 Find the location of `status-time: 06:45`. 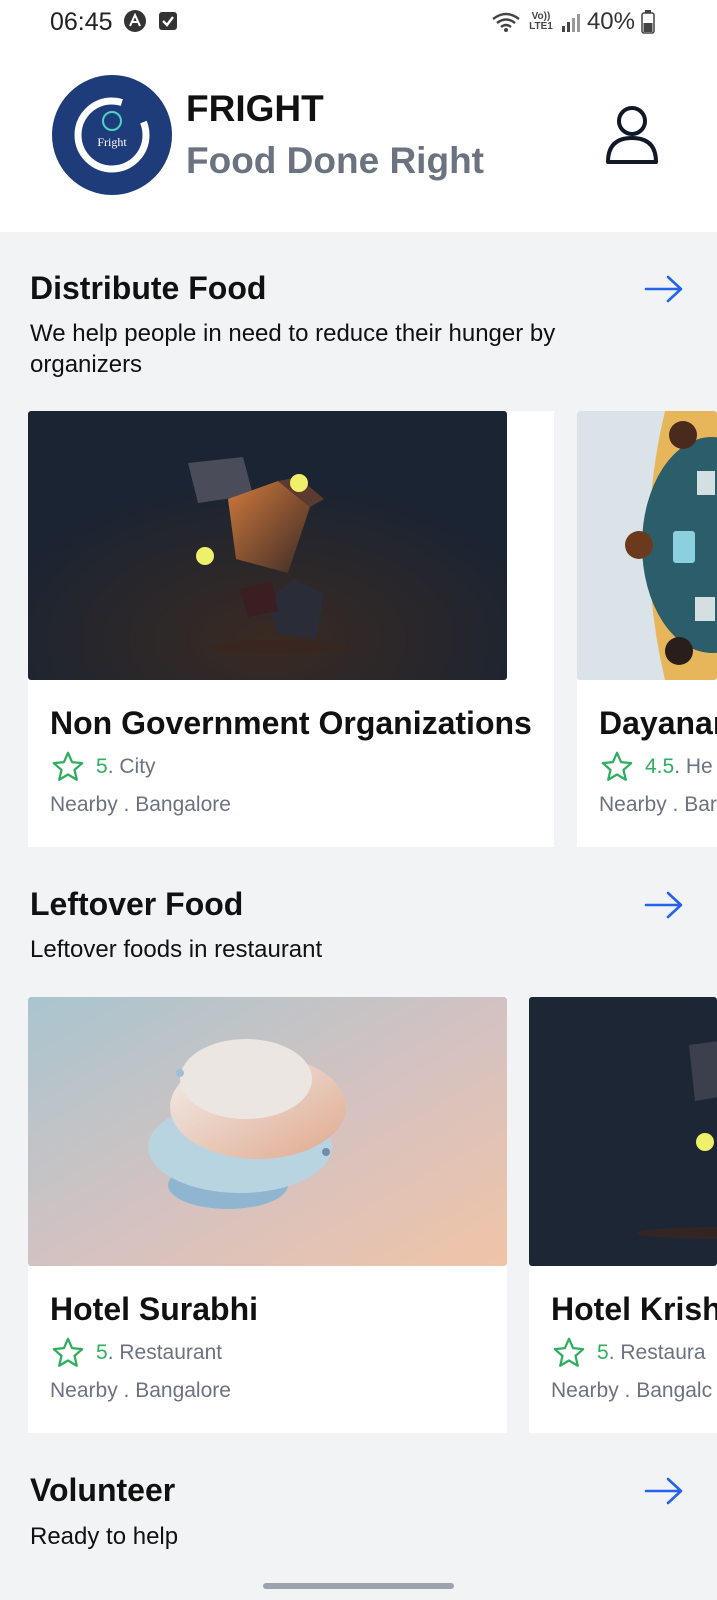

status-time: 06:45 is located at coordinates (81, 22).